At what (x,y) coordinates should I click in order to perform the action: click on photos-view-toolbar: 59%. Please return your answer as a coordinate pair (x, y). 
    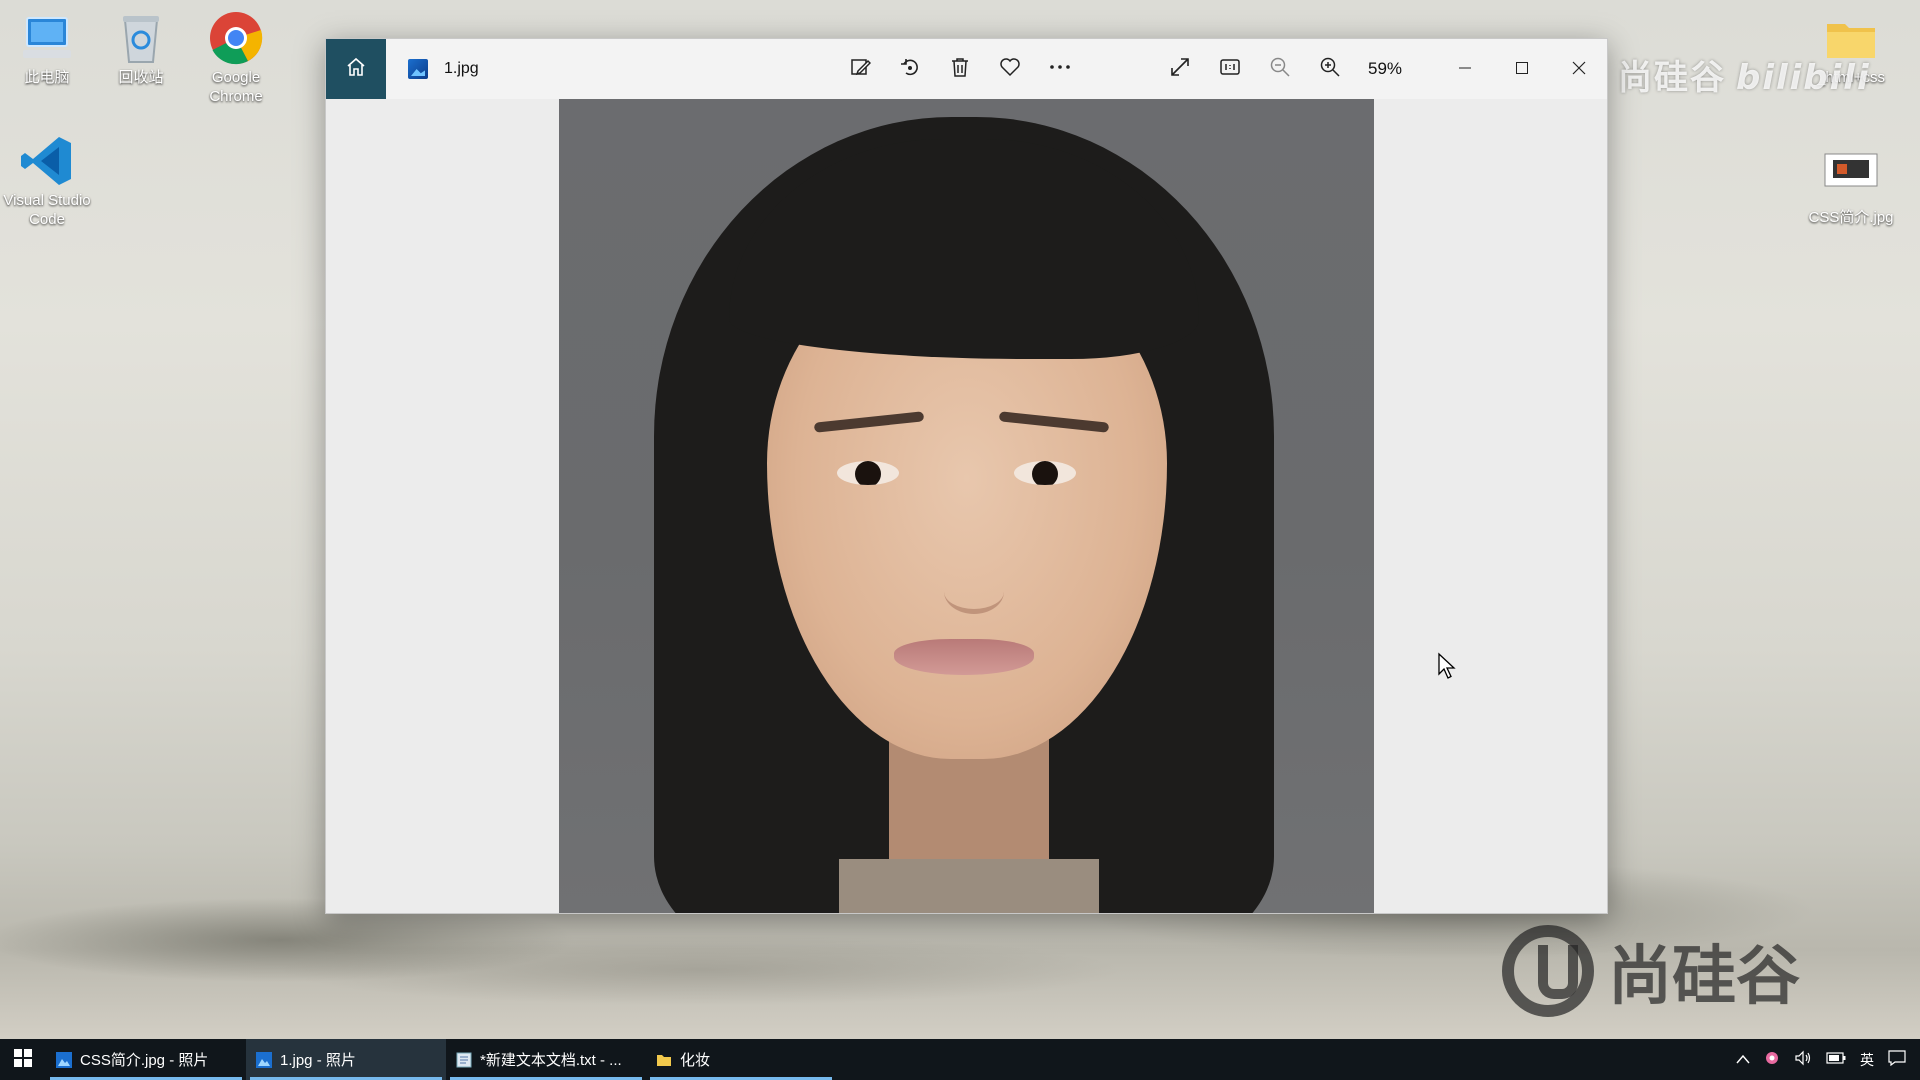
    Looking at the image, I should click on (1284, 69).